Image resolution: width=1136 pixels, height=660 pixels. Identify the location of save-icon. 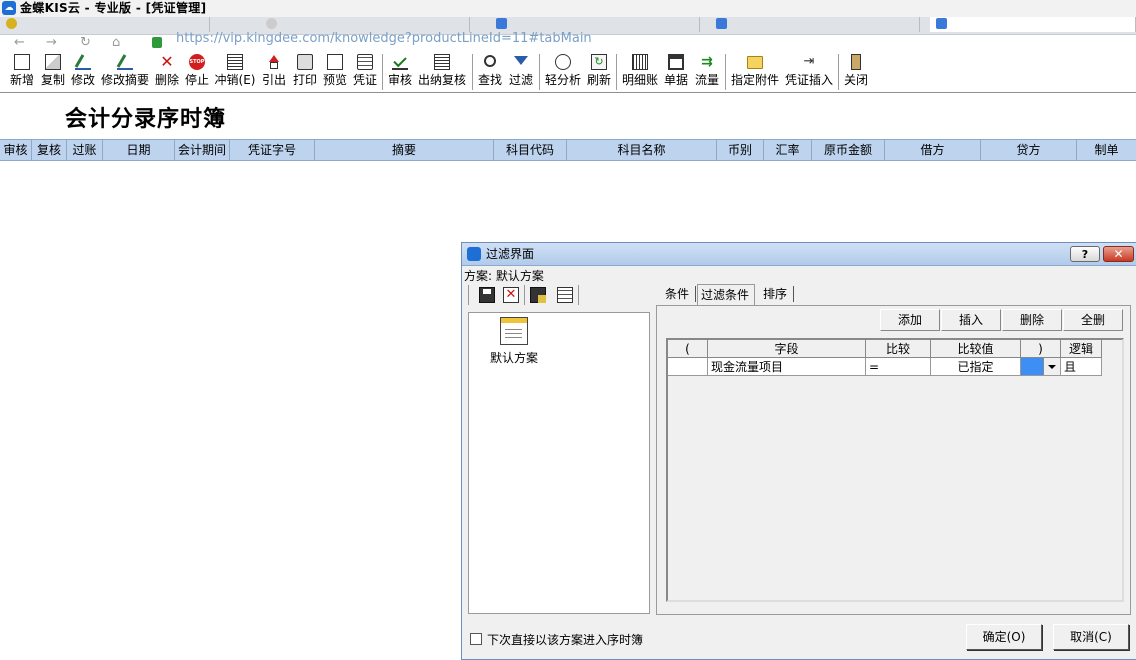
(487, 295).